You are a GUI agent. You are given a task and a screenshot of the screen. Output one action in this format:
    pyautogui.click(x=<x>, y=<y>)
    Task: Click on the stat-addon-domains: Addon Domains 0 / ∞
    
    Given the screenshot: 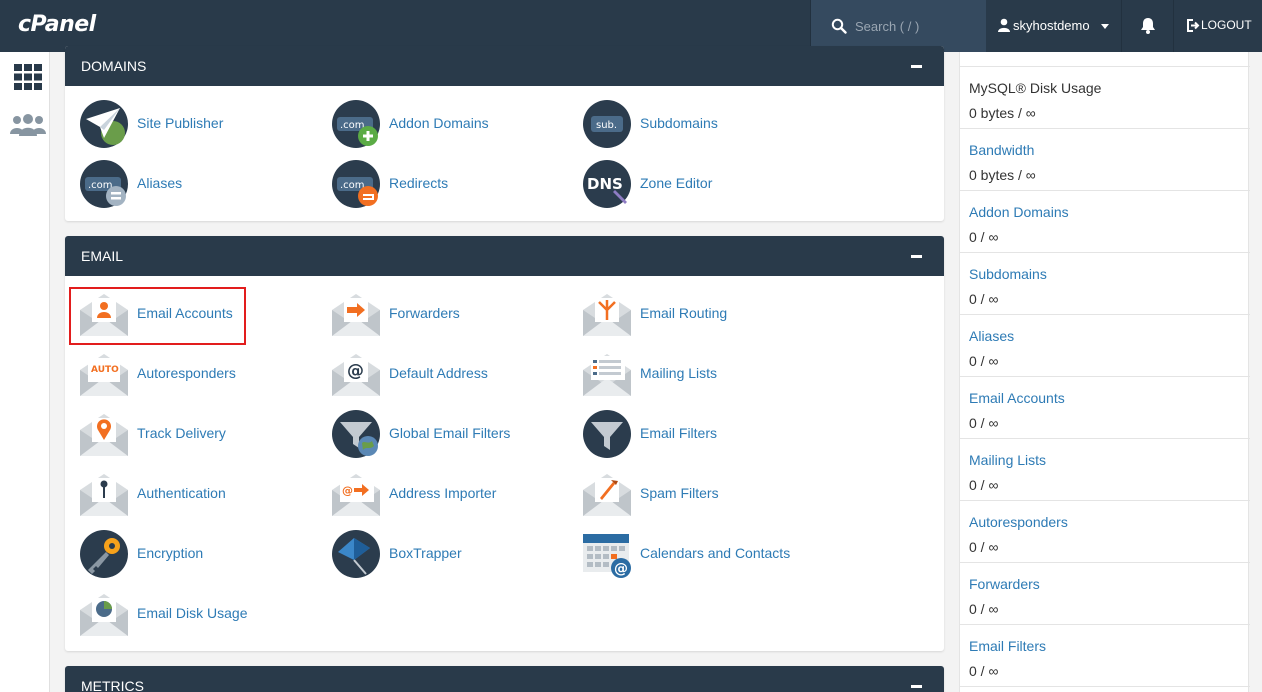 What is the action you would take?
    pyautogui.click(x=1105, y=222)
    